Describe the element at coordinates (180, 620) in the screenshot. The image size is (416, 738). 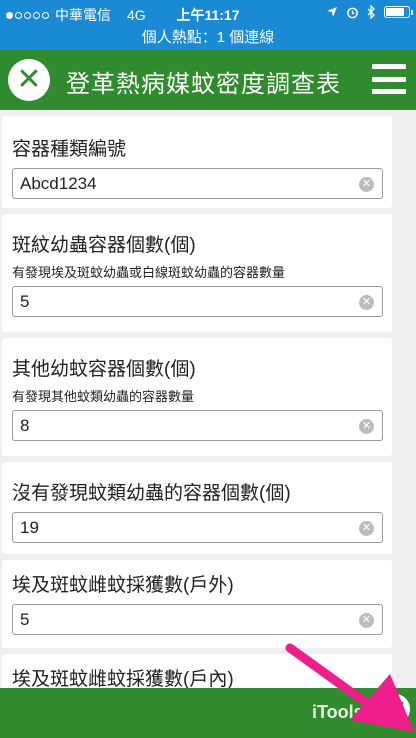
I see `female-mosquito-outdoor-input` at that location.